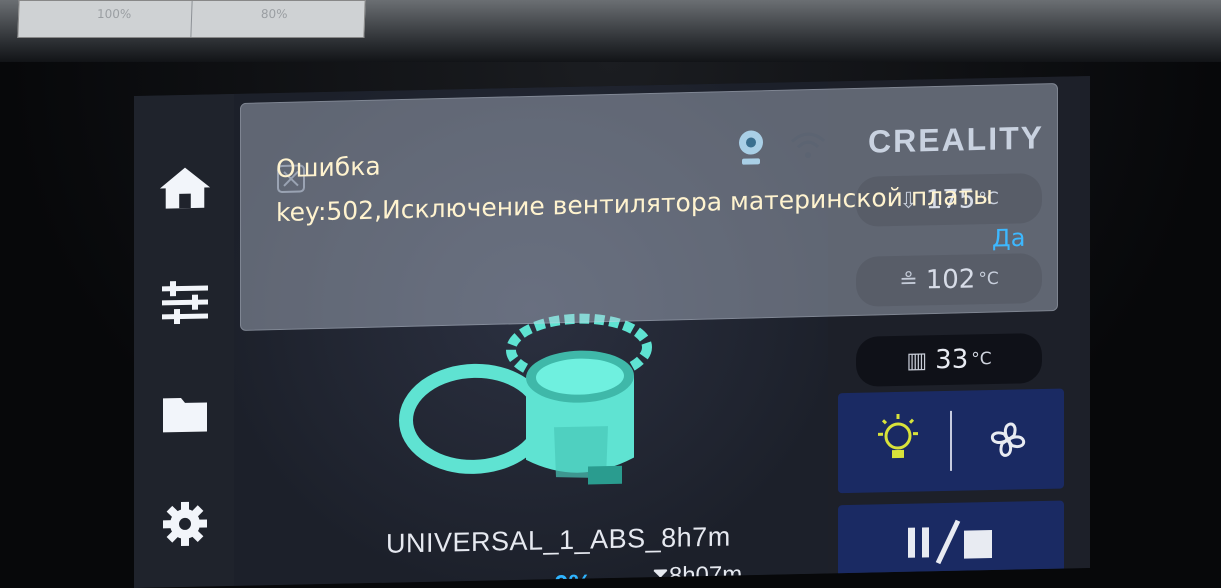 This screenshot has height=588, width=1221. I want to click on gear-icon, so click(185, 524).